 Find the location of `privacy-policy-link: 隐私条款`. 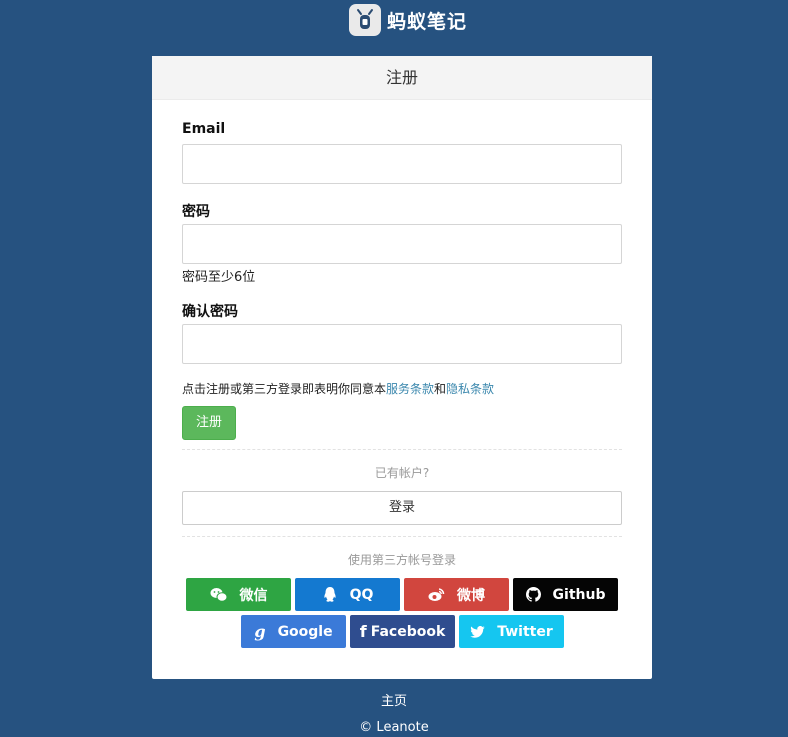

privacy-policy-link: 隐私条款 is located at coordinates (470, 389).